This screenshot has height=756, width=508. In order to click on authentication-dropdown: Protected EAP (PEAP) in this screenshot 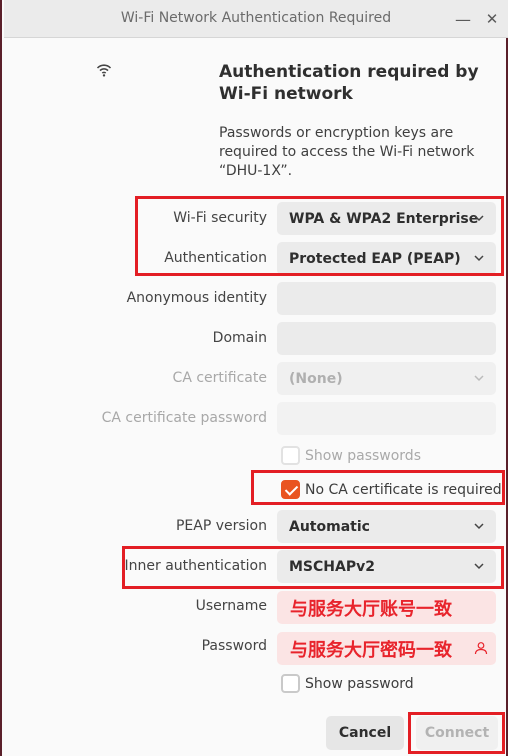, I will do `click(386, 258)`.